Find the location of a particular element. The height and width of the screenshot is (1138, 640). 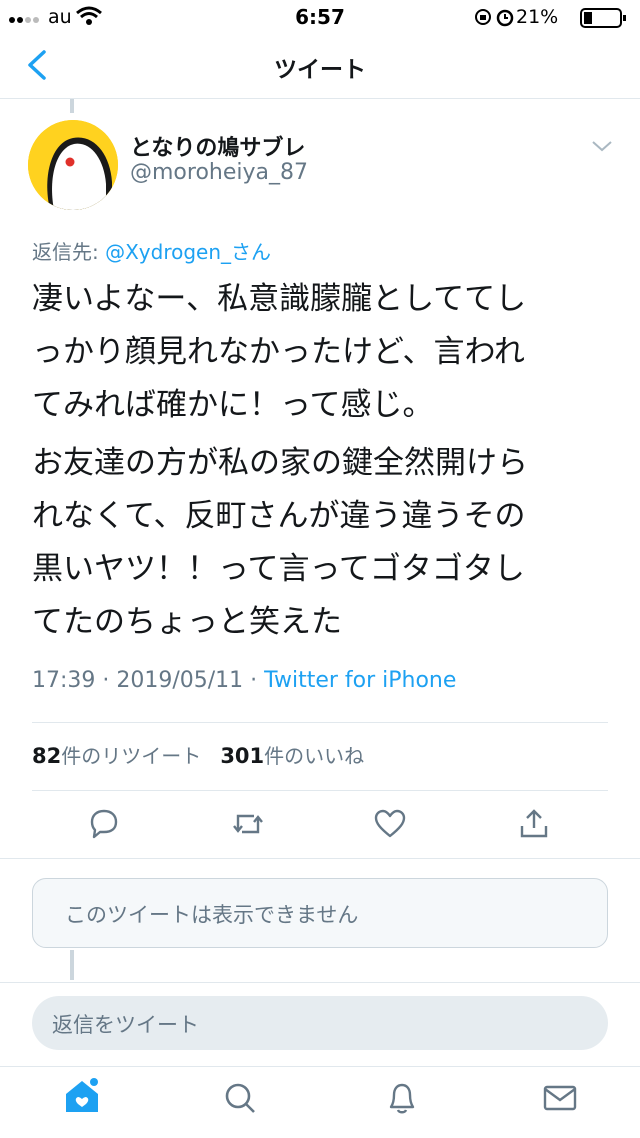

user-handle: @moroheiya_87 is located at coordinates (219, 172).